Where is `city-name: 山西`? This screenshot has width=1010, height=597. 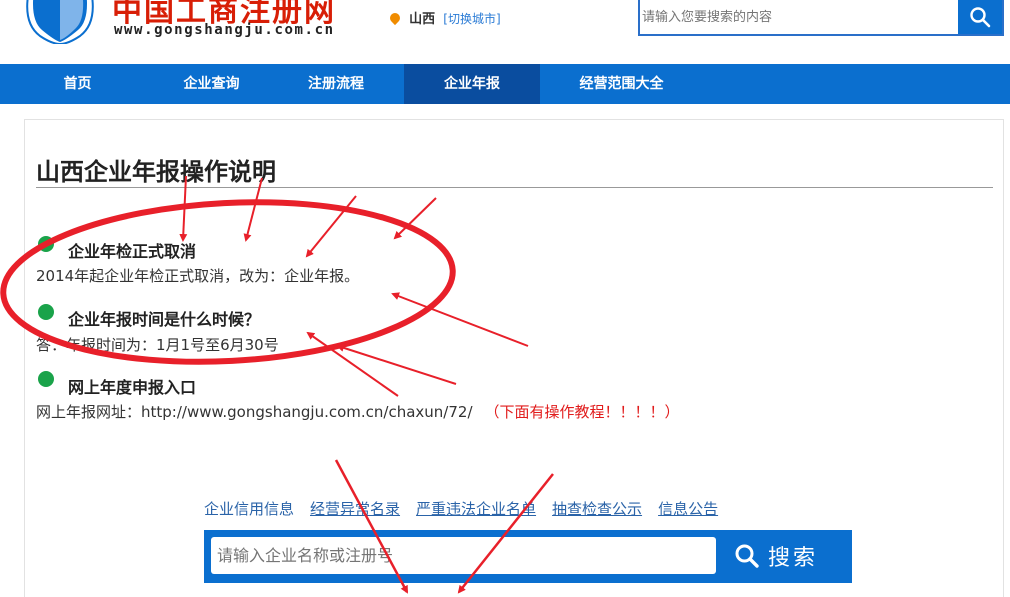 city-name: 山西 is located at coordinates (422, 19).